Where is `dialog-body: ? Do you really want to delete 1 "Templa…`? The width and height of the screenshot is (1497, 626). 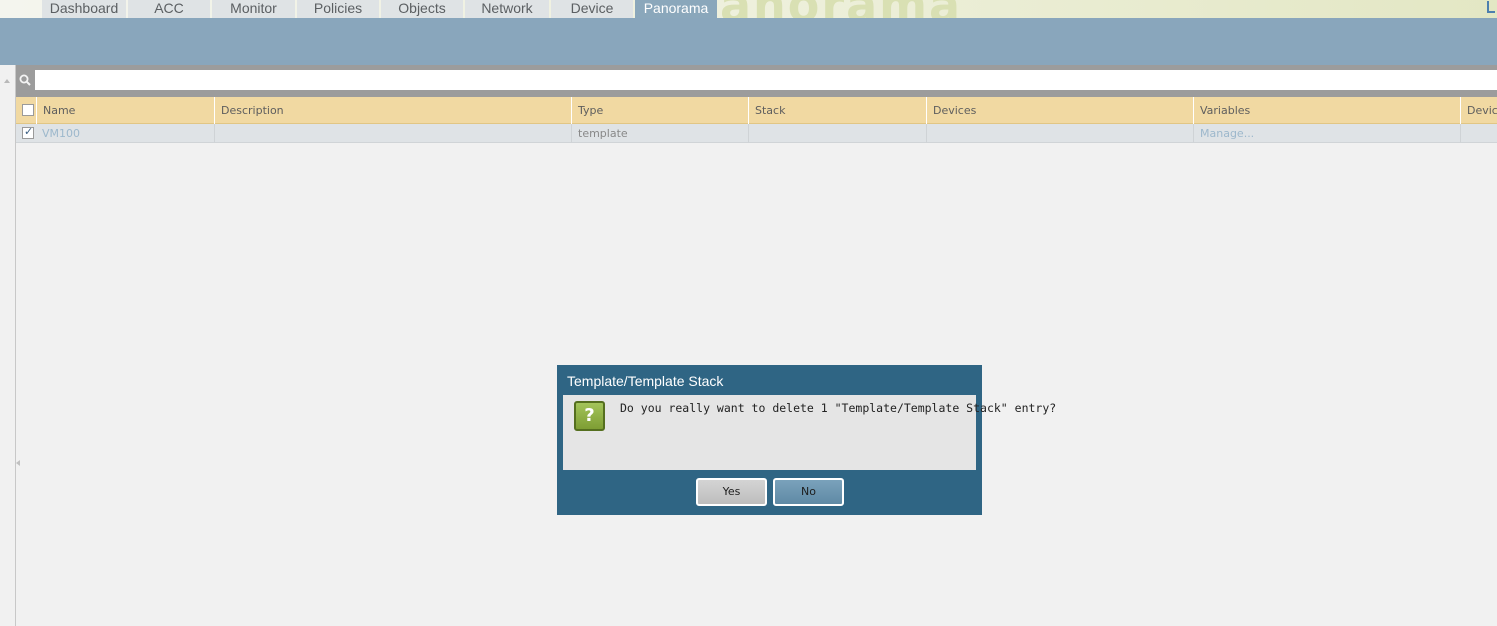 dialog-body: ? Do you really want to delete 1 "Templa… is located at coordinates (809, 432).